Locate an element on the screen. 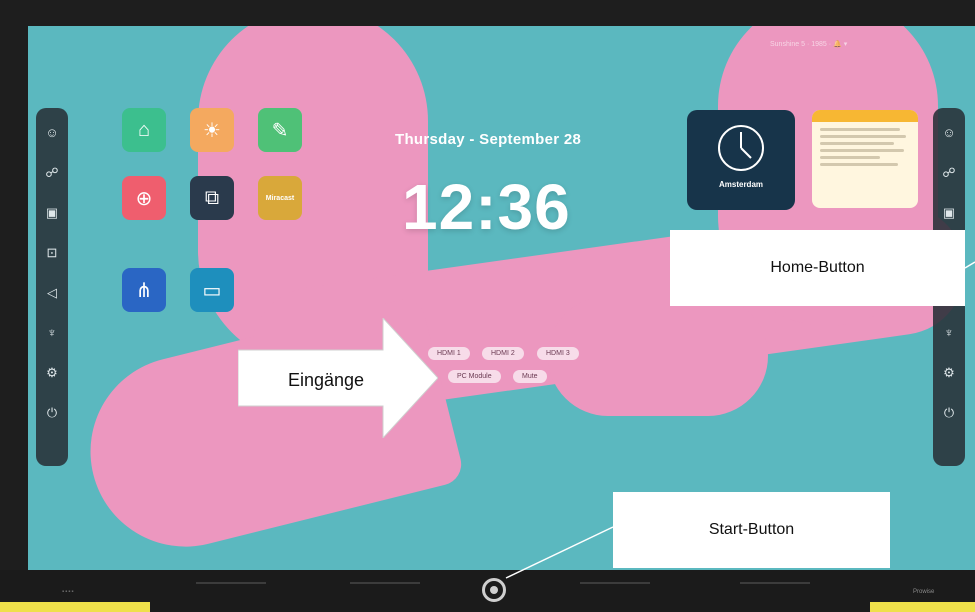 The width and height of the screenshot is (975, 612). status-bar: Sunshine 5 · 1985 · 🔔 ▾ is located at coordinates (809, 44).